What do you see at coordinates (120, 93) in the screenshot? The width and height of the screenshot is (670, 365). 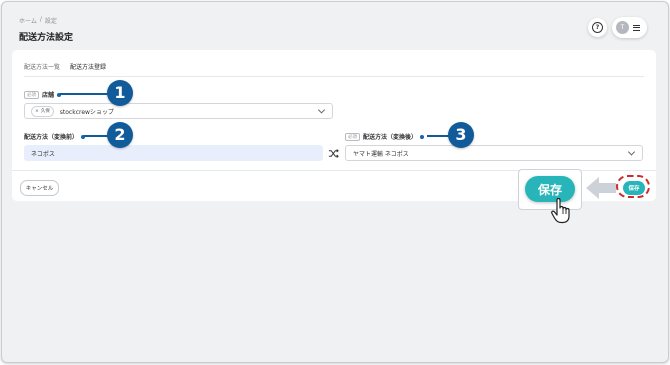 I see `callout-1: 1` at bounding box center [120, 93].